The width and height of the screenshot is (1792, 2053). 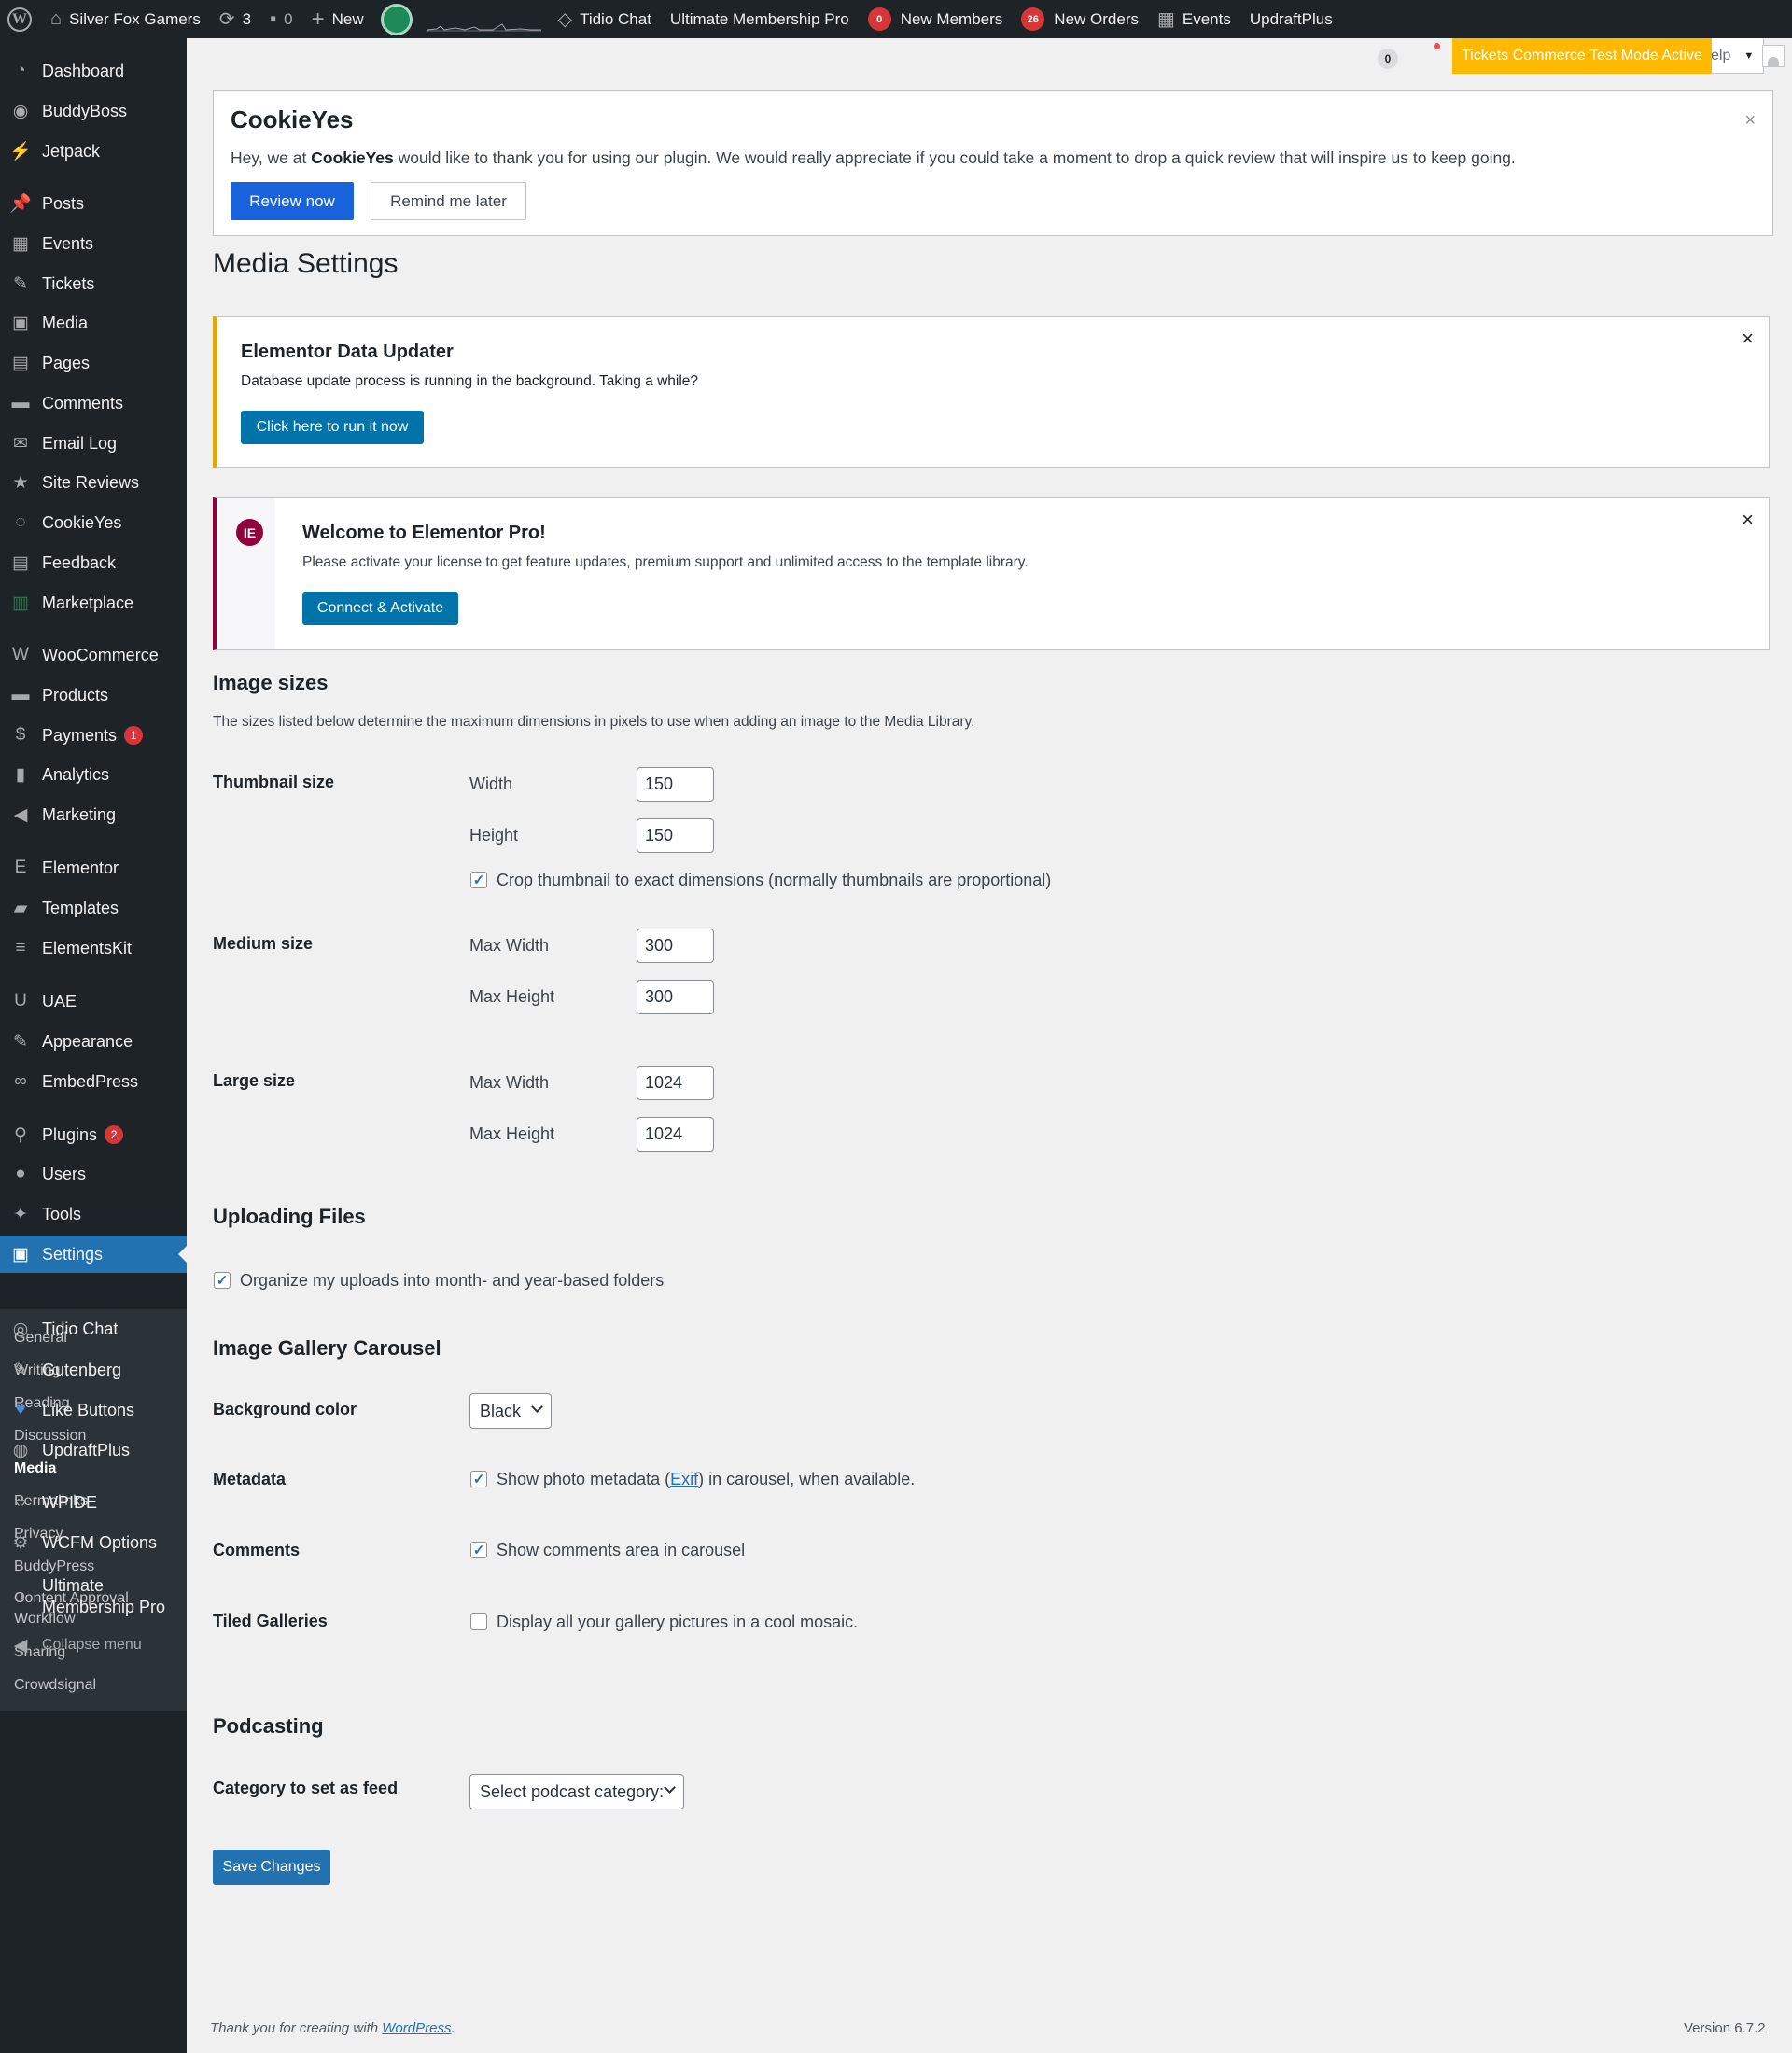 I want to click on uae-icon: U, so click(x=20, y=1001).